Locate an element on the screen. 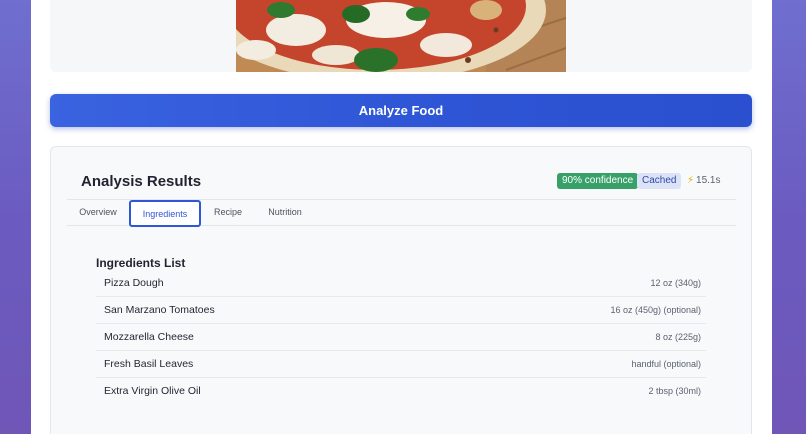 The width and height of the screenshot is (806, 434). tab-nutrition: Nutrition is located at coordinates (285, 213).